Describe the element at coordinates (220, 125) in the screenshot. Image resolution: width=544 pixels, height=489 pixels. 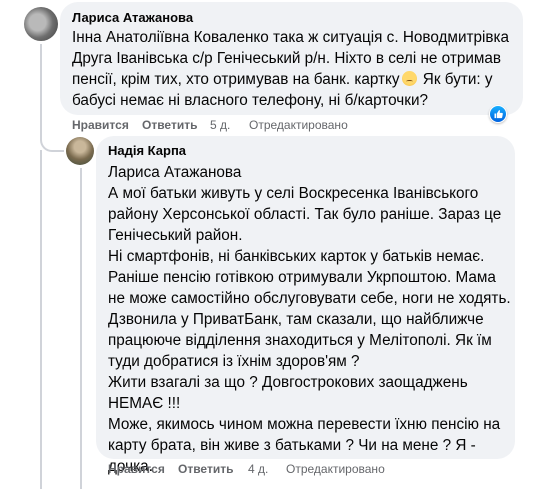
I see `timestamp: 5 д.` at that location.